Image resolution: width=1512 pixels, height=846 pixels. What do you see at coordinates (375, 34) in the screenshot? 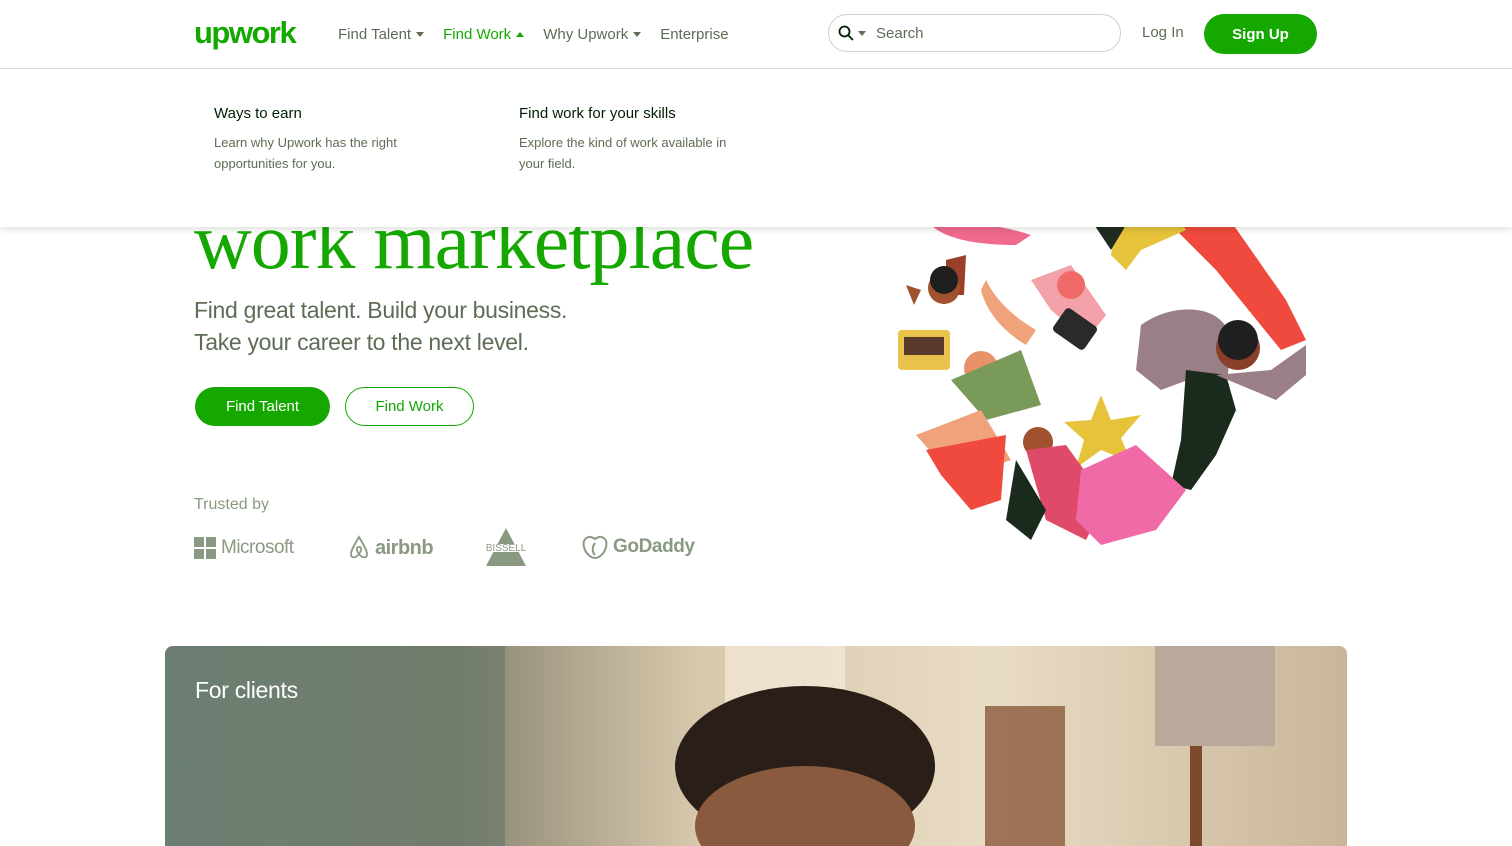
I see `nav-find-talent-label: Find Talent` at bounding box center [375, 34].